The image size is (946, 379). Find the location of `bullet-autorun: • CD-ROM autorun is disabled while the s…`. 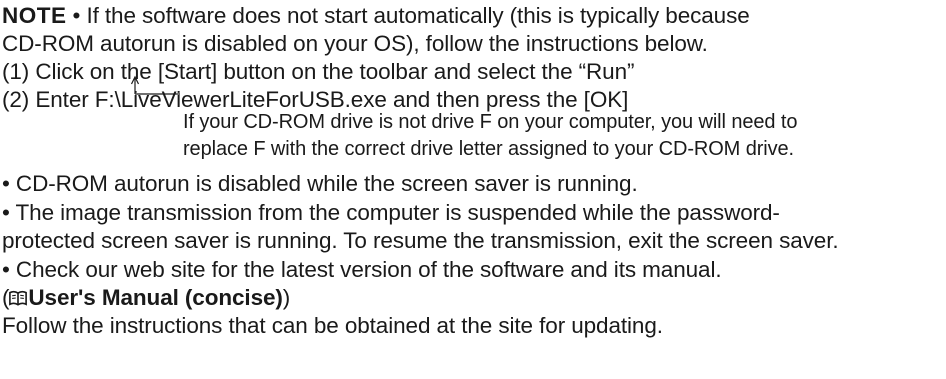

bullet-autorun: • CD-ROM autorun is disabled while the s… is located at coordinates (320, 183).